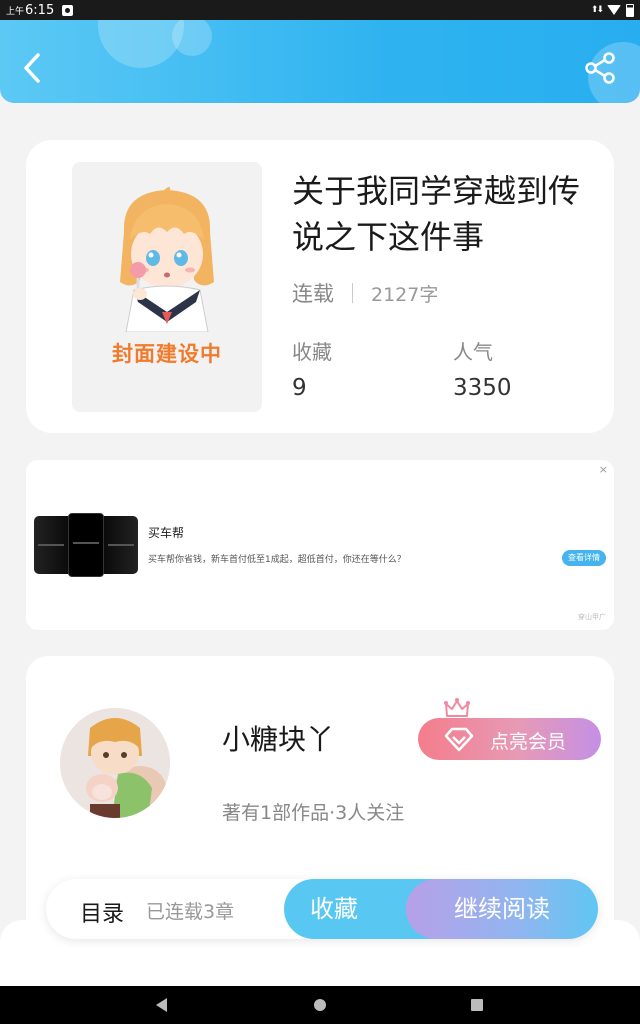  I want to click on meta-divider, so click(352, 293).